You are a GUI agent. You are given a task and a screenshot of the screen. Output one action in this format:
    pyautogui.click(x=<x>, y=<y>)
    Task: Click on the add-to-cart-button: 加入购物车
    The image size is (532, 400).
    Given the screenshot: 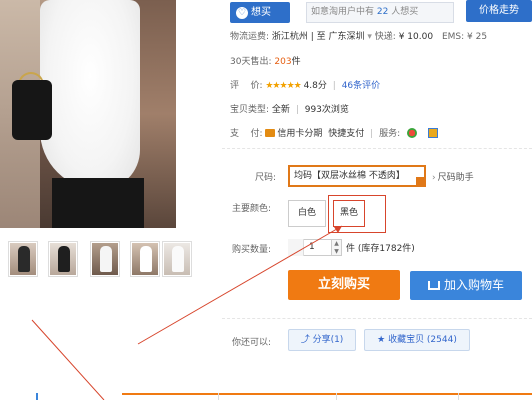 What is the action you would take?
    pyautogui.click(x=466, y=285)
    